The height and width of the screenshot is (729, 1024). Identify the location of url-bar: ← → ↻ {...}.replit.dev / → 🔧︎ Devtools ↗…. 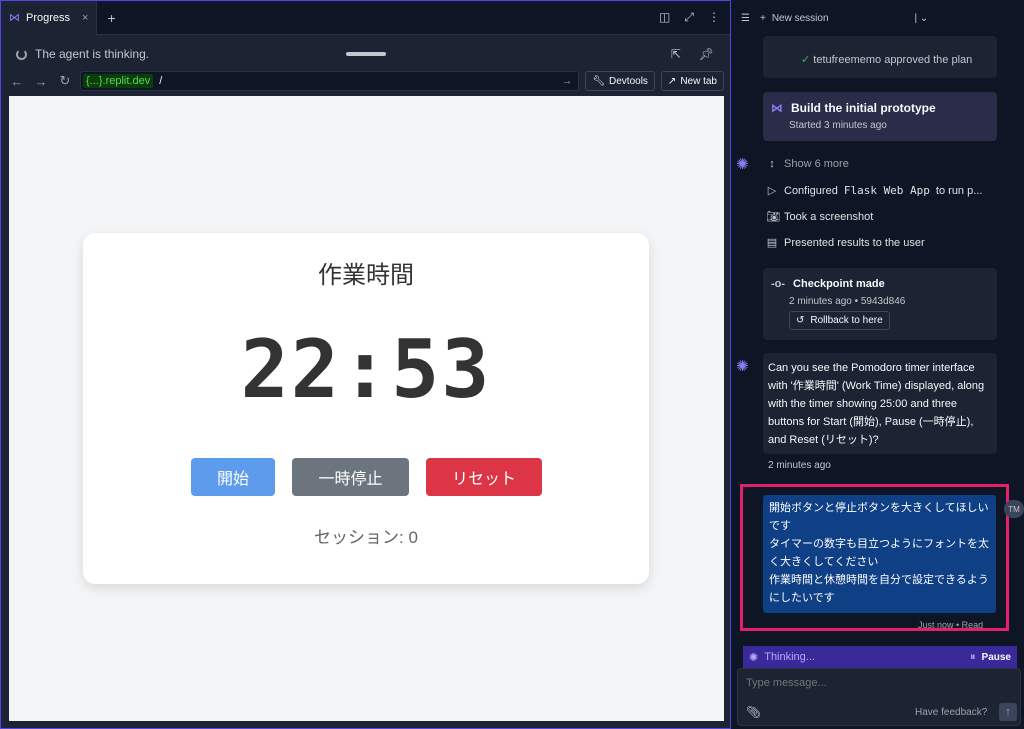
(366, 81).